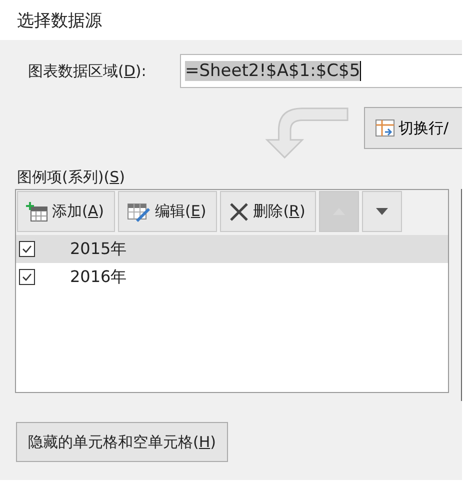  I want to click on add-button: 添加(A), so click(66, 211).